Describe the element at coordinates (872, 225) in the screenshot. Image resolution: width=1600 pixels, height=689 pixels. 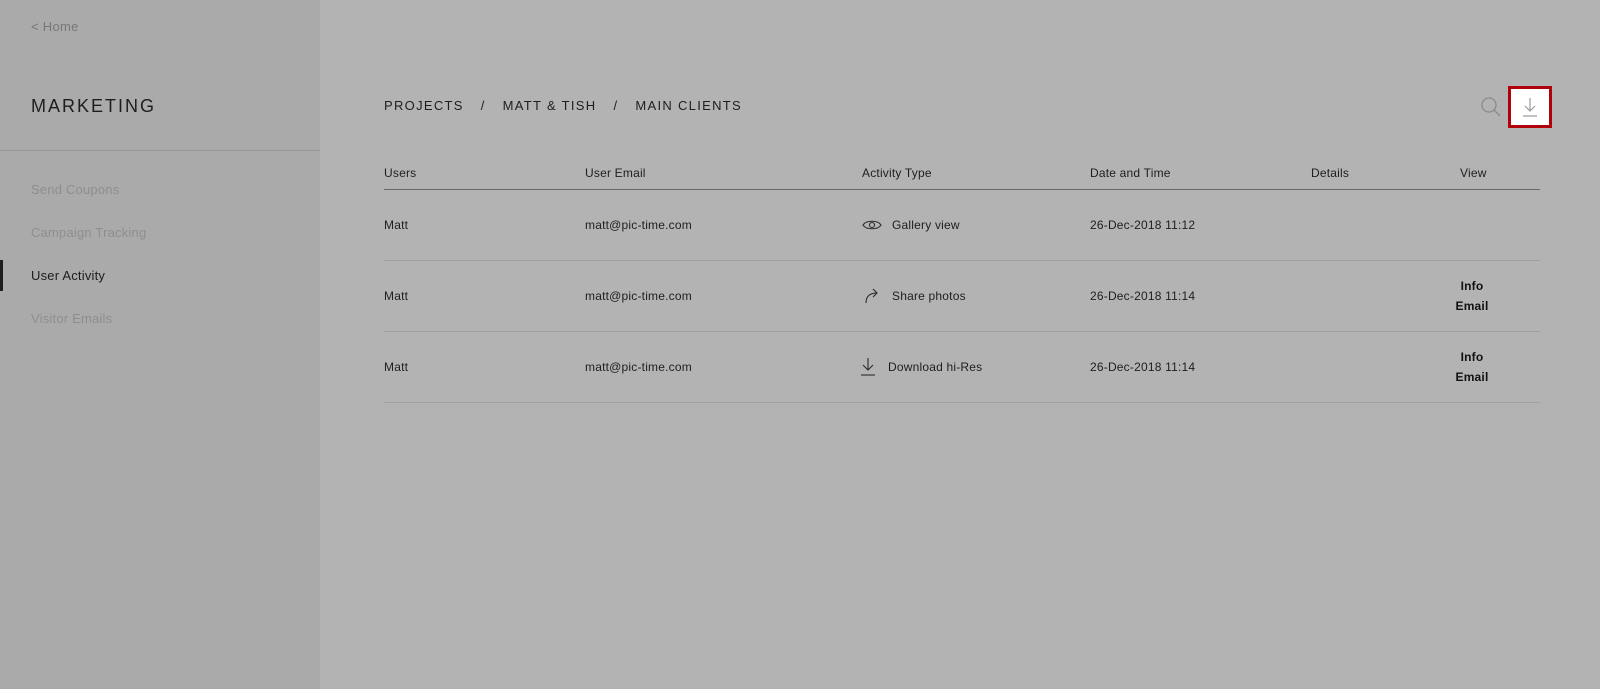
I see `eye-icon` at that location.